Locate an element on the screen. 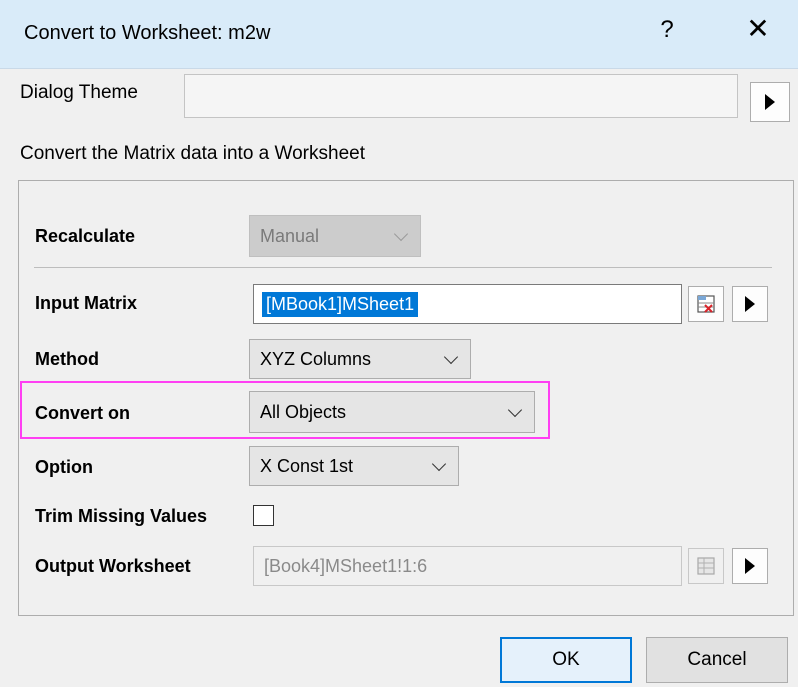  option-dropdown: X Const 1st is located at coordinates (354, 466).